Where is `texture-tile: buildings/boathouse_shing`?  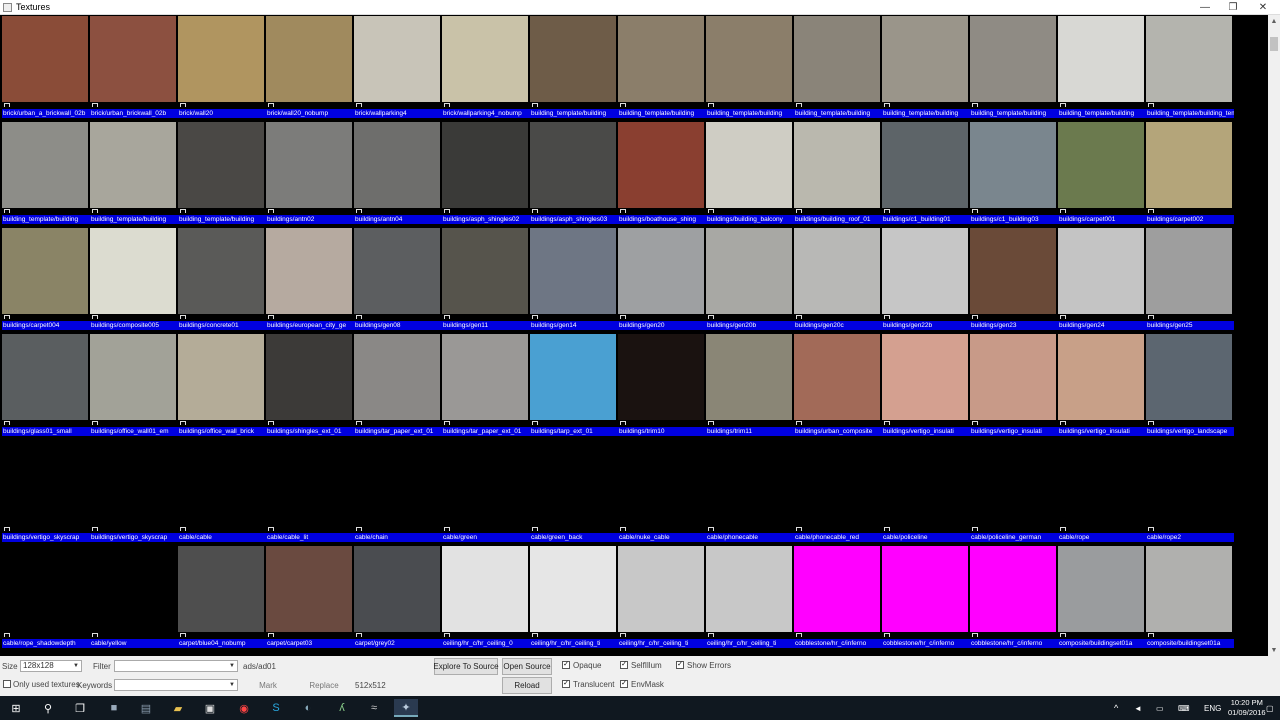
texture-tile: buildings/boathouse_shing is located at coordinates (661, 174).